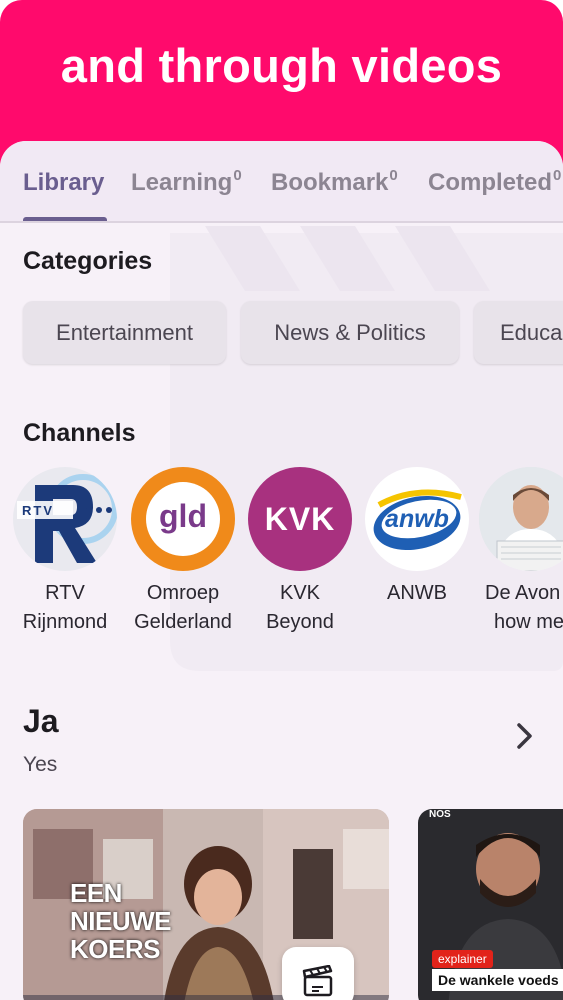 This screenshot has width=563, height=1000. Describe the element at coordinates (186, 182) in the screenshot. I see `tab-learning: Learning0` at that location.